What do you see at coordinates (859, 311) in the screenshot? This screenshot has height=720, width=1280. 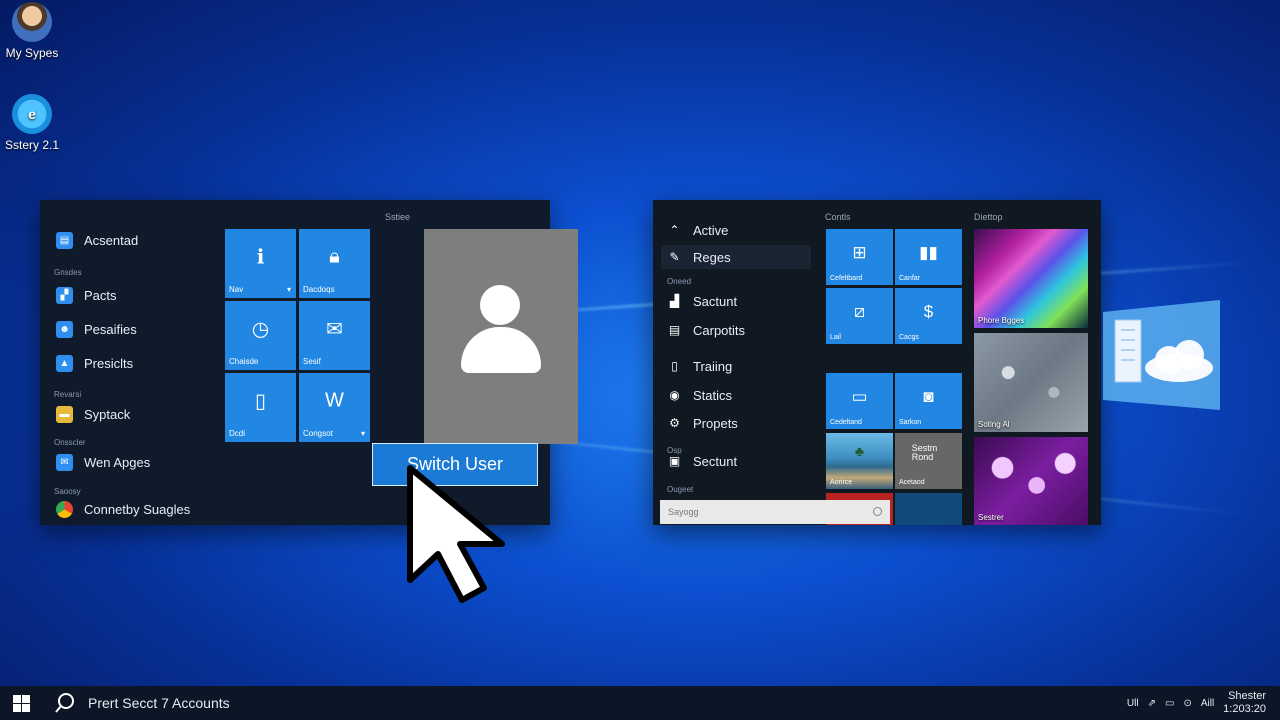 I see `edit-icon: ⧄` at bounding box center [859, 311].